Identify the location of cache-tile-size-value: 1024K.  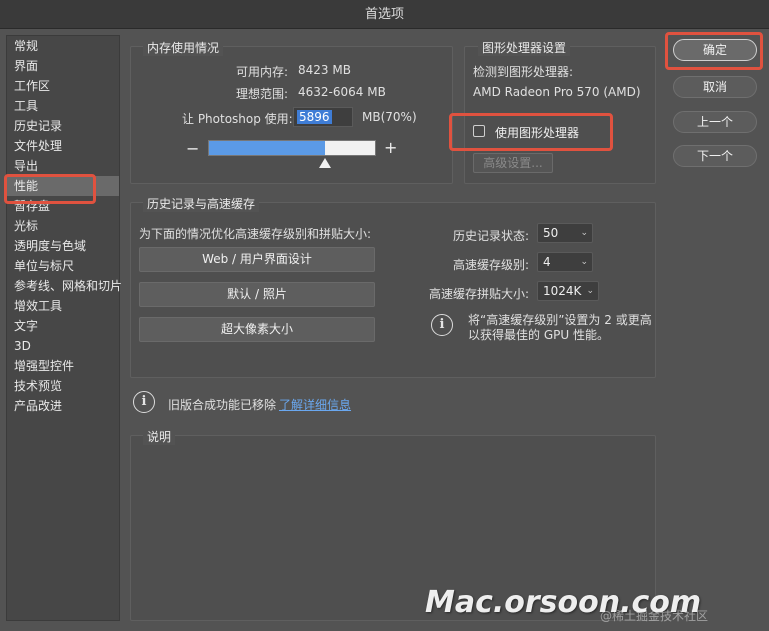
(562, 291).